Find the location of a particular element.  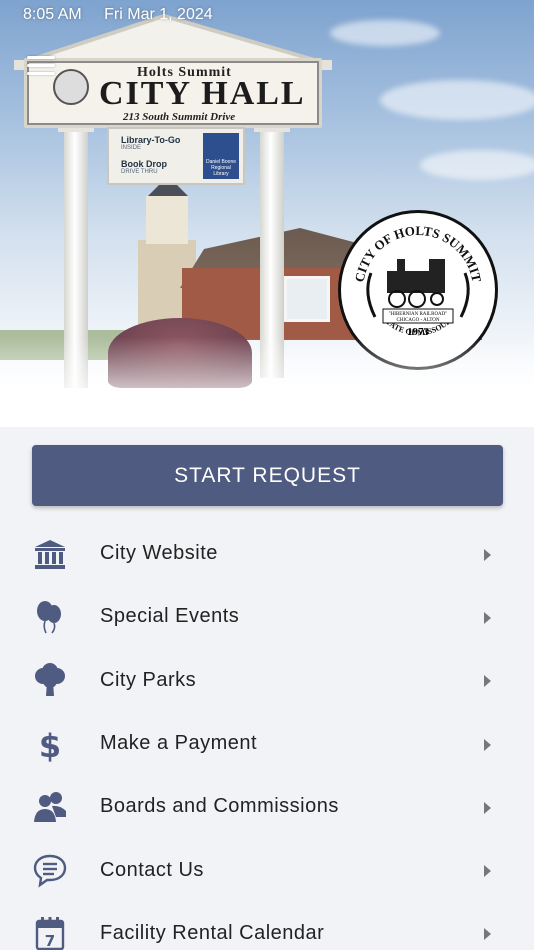

menu-item-city-website: City Website is located at coordinates (267, 553).